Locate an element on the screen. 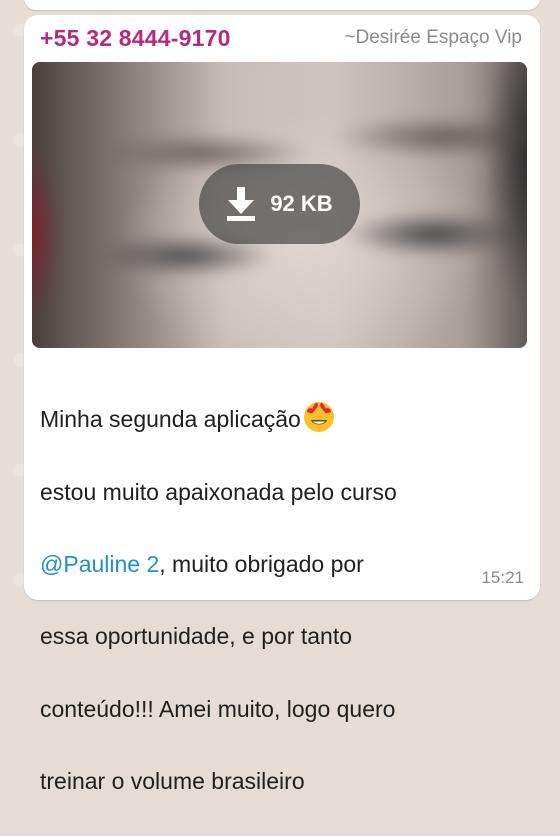  message-line: @Pauline 2, muito obrigado por is located at coordinates (275, 564).